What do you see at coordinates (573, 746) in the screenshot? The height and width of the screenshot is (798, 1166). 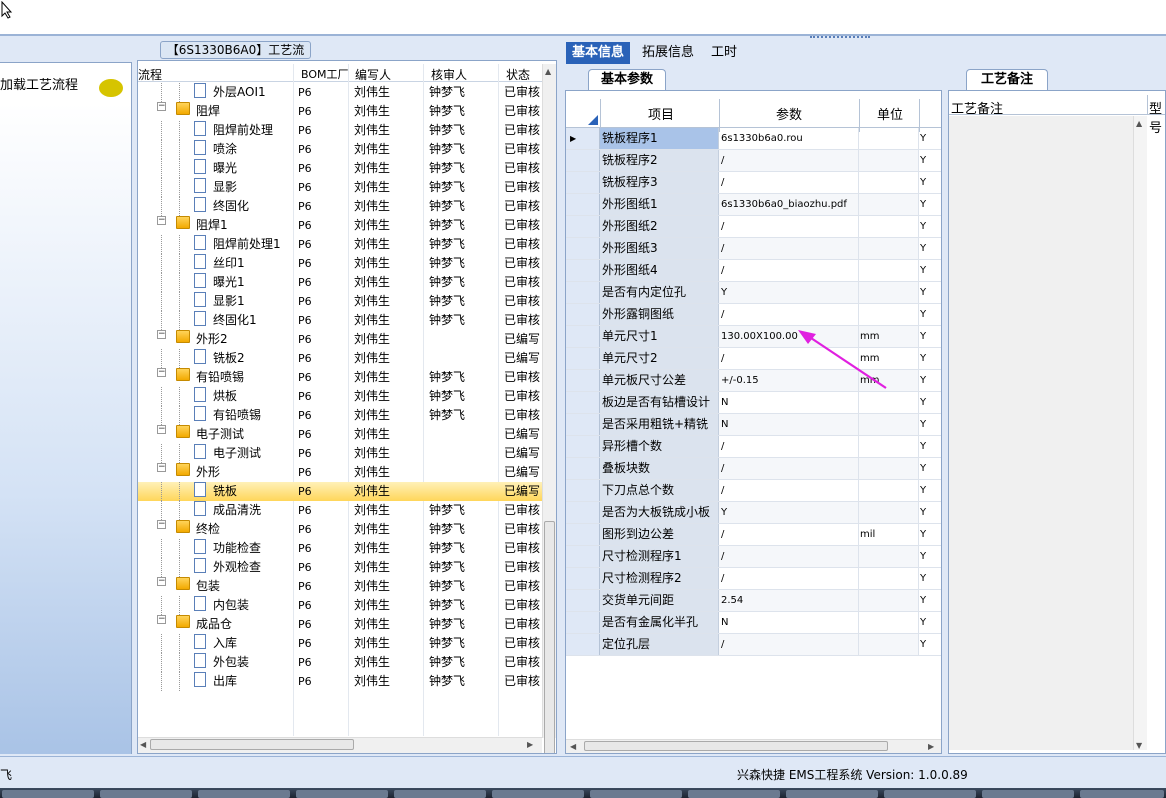 I see `scroll-left-icon: ◀` at bounding box center [573, 746].